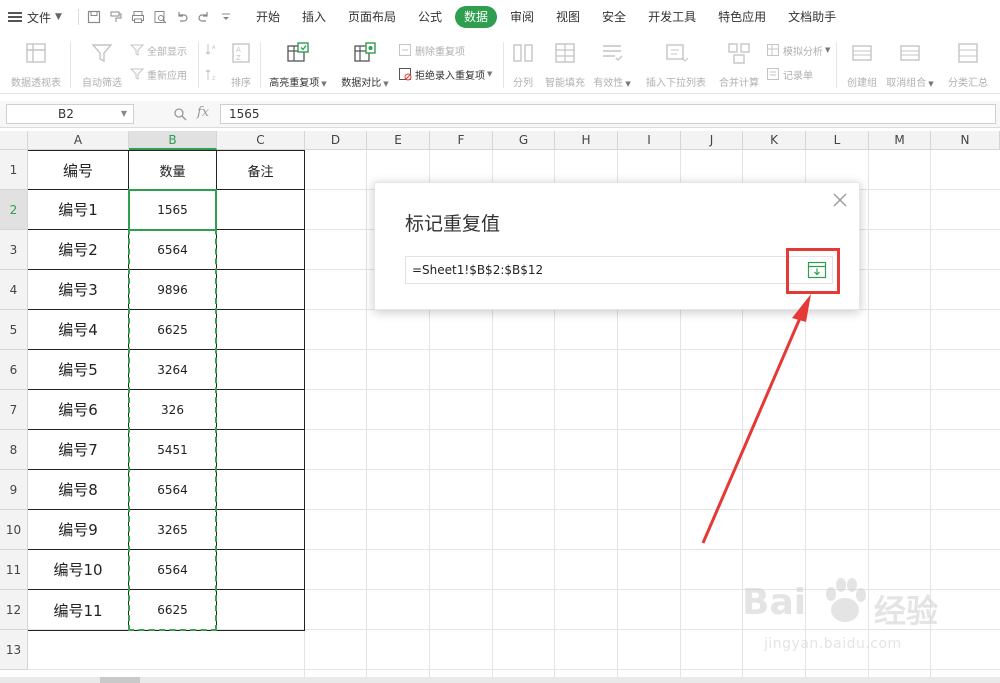 Image resolution: width=1000 pixels, height=683 pixels. I want to click on tab-formulas: 公式, so click(430, 17).